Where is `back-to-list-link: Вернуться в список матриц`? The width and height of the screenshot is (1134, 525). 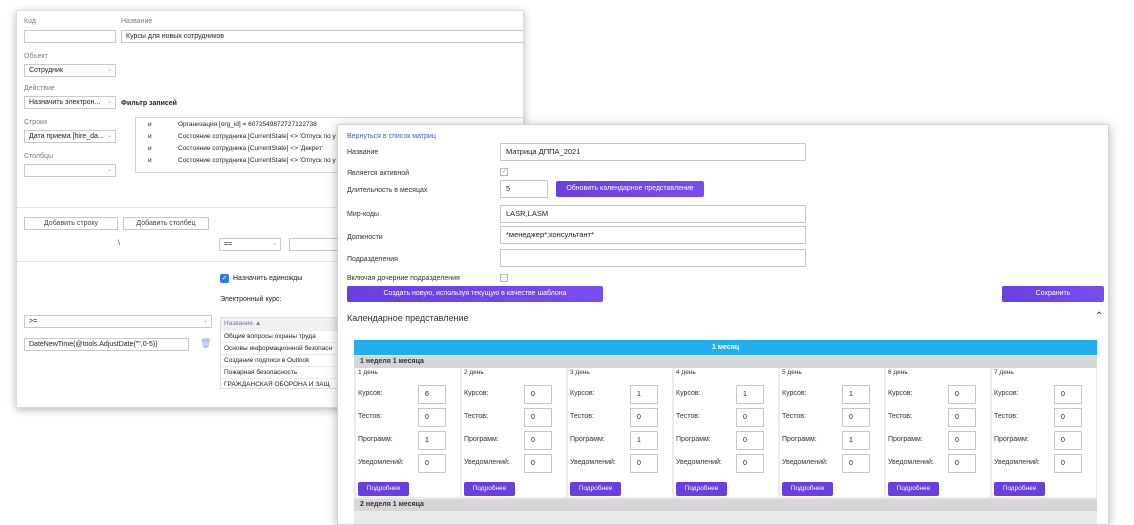
back-to-list-link: Вернуться в список матриц is located at coordinates (391, 136).